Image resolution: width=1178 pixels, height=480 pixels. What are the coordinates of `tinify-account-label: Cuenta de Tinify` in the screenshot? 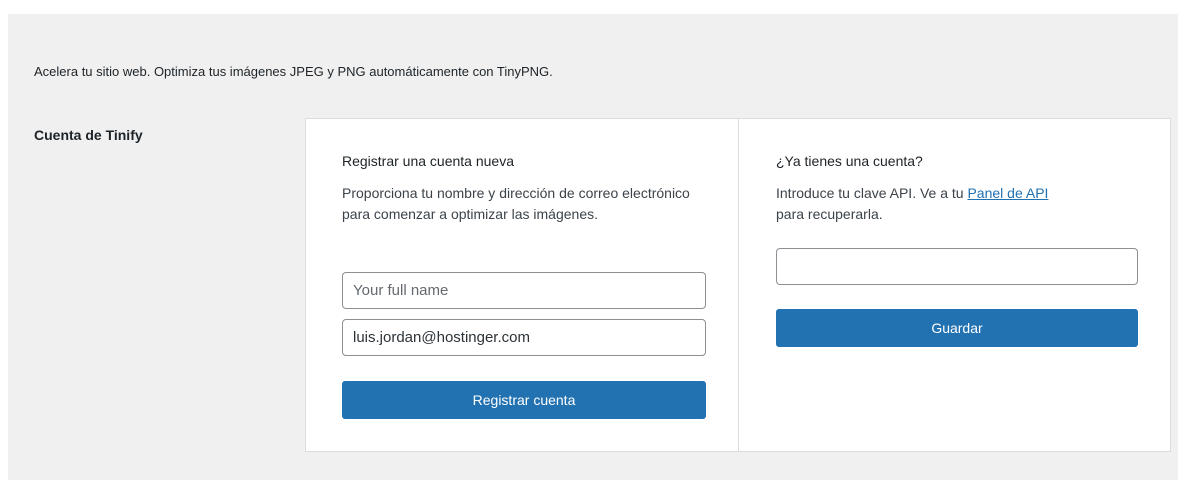 It's located at (88, 135).